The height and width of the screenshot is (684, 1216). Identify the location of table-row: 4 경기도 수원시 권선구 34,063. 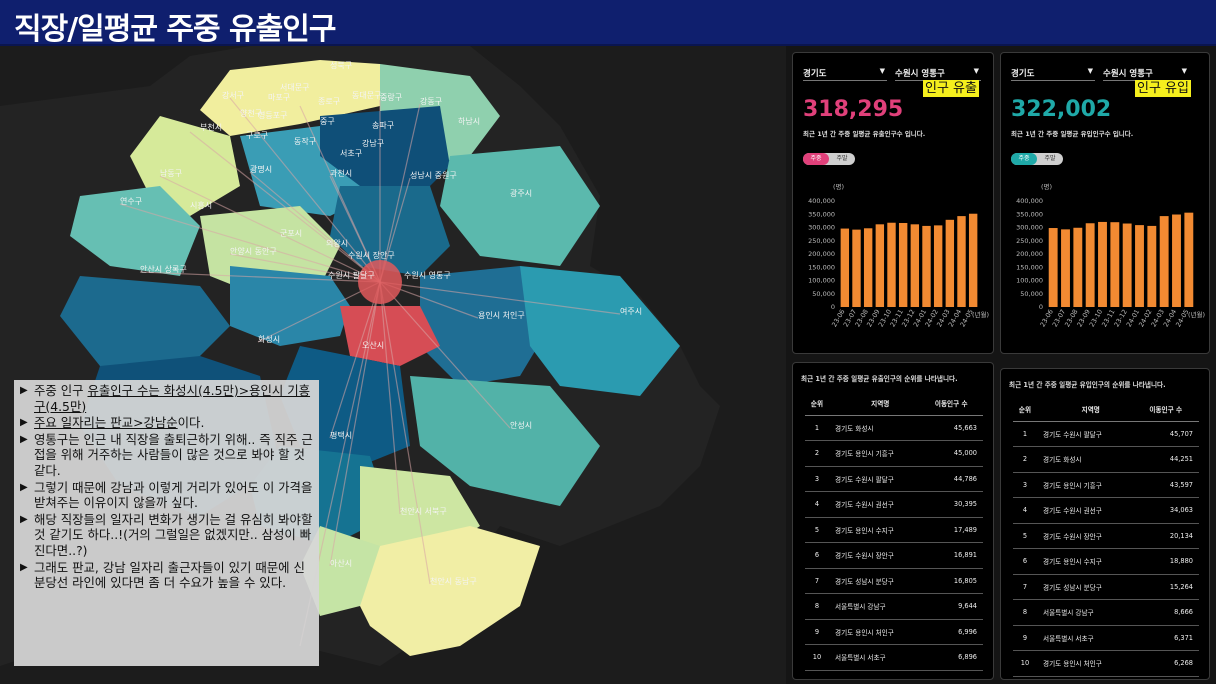
(1106, 510).